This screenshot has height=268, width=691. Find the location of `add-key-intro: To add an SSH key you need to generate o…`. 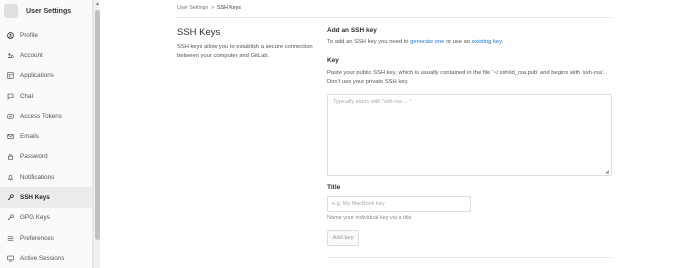

add-key-intro: To add an SSH key you need to generate o… is located at coordinates (415, 42).